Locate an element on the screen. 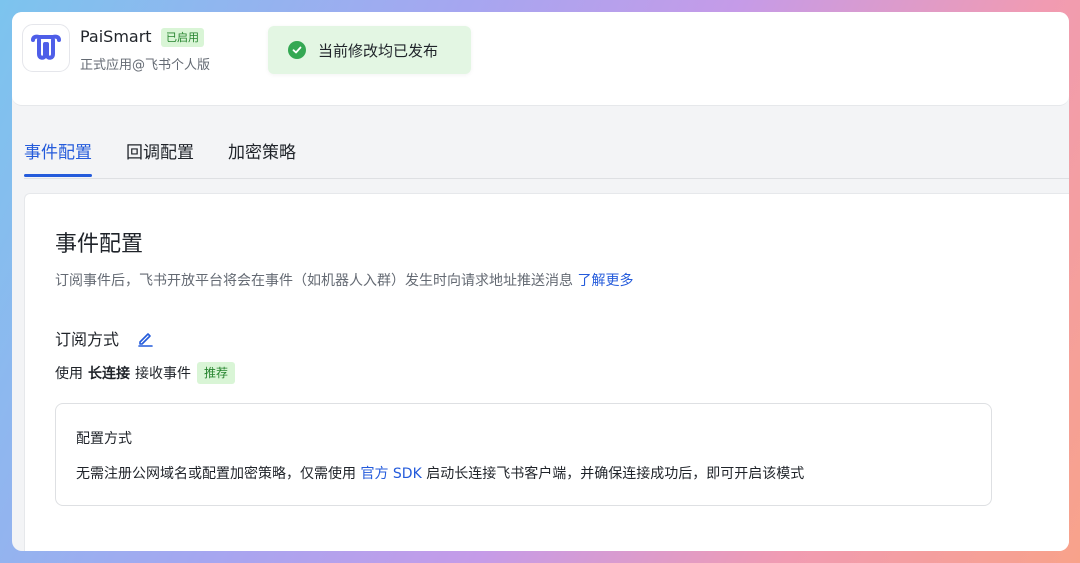 This screenshot has height=563, width=1080. app-logo-icon is located at coordinates (46, 47).